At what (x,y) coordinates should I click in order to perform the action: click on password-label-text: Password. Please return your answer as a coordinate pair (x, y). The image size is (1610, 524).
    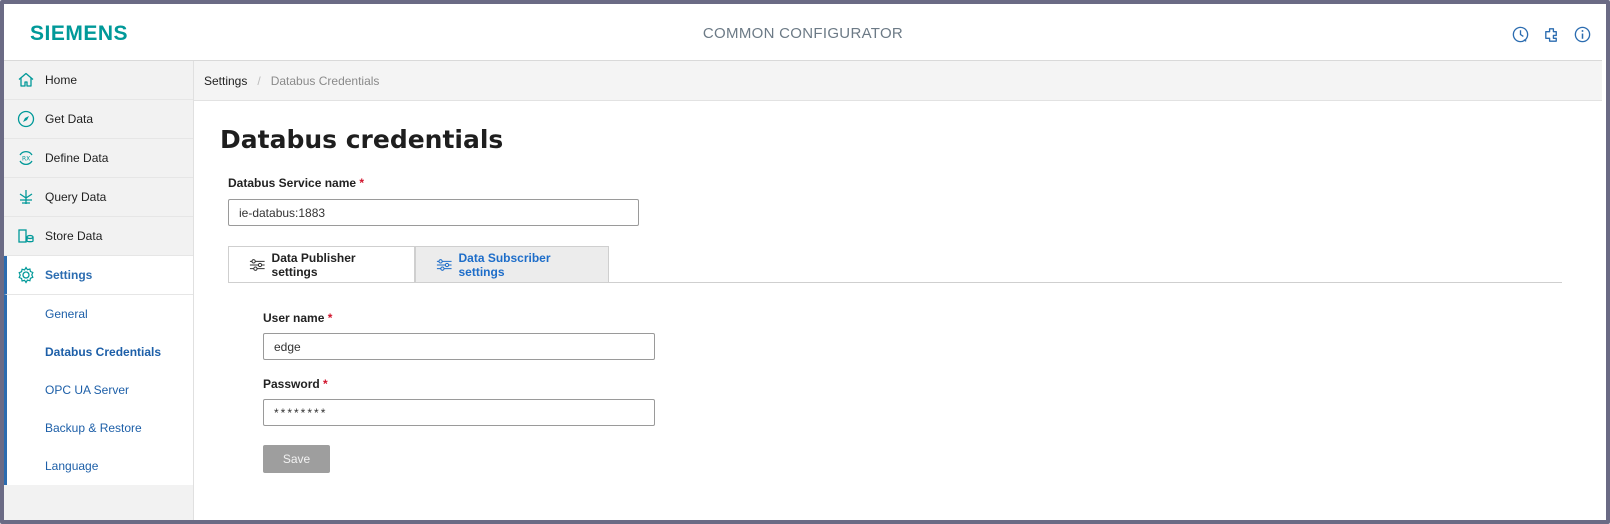
    Looking at the image, I should click on (291, 384).